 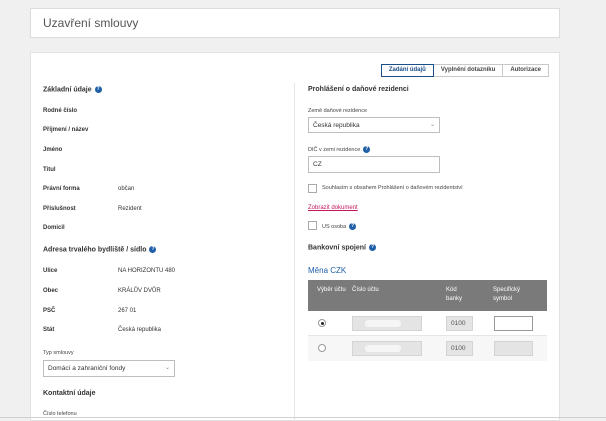 I want to click on consent-checkbox, so click(x=312, y=188).